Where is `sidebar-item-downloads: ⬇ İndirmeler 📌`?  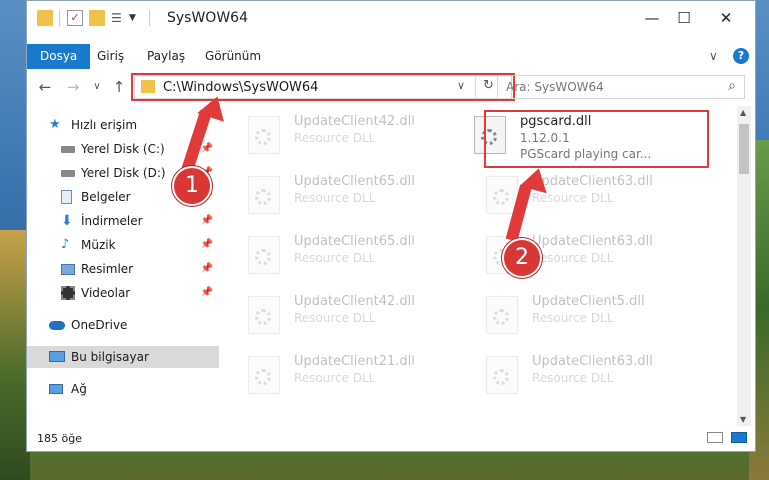 sidebar-item-downloads: ⬇ İndirmeler 📌 is located at coordinates (123, 221).